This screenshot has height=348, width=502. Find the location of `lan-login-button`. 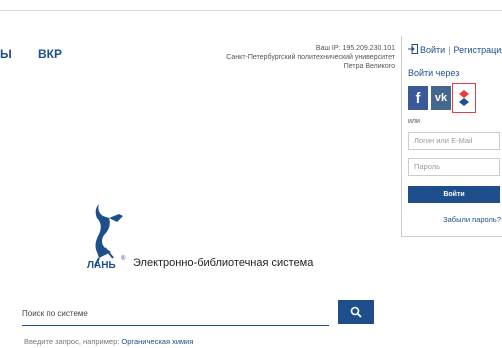

lan-login-button is located at coordinates (464, 98).